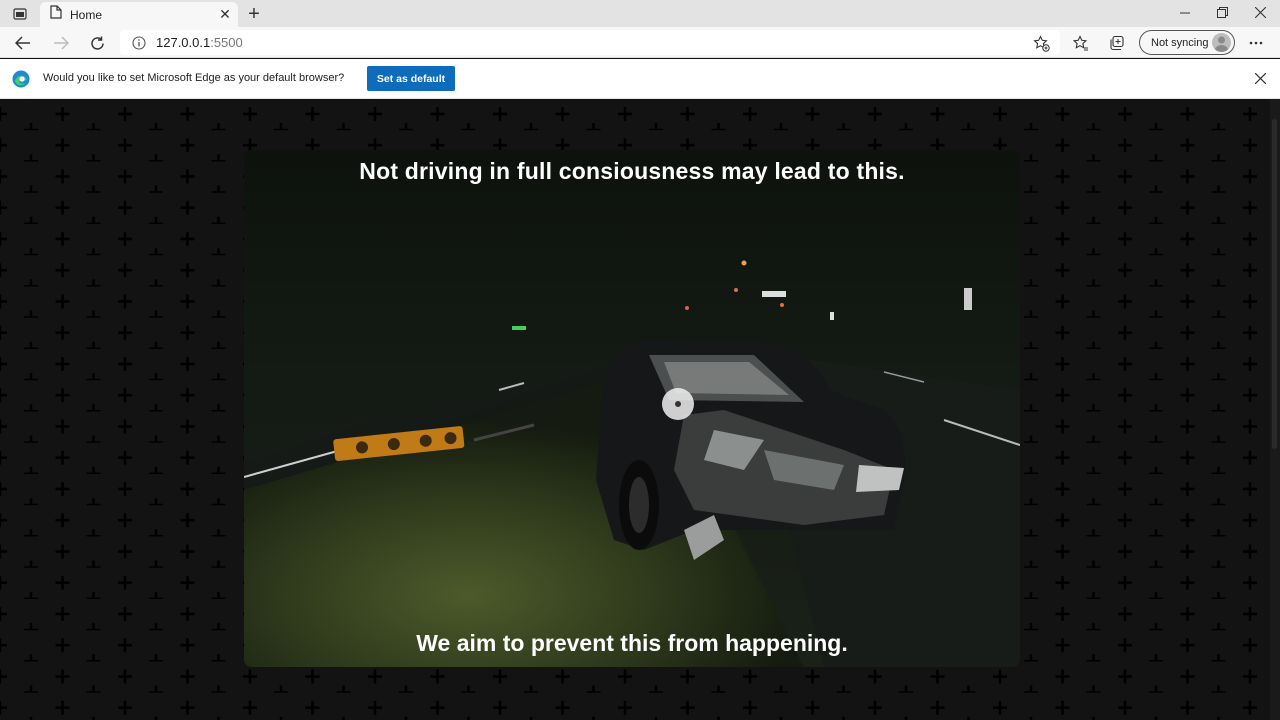  What do you see at coordinates (590, 42) in the screenshot?
I see `address-bar: 127.0.0.1:5500` at bounding box center [590, 42].